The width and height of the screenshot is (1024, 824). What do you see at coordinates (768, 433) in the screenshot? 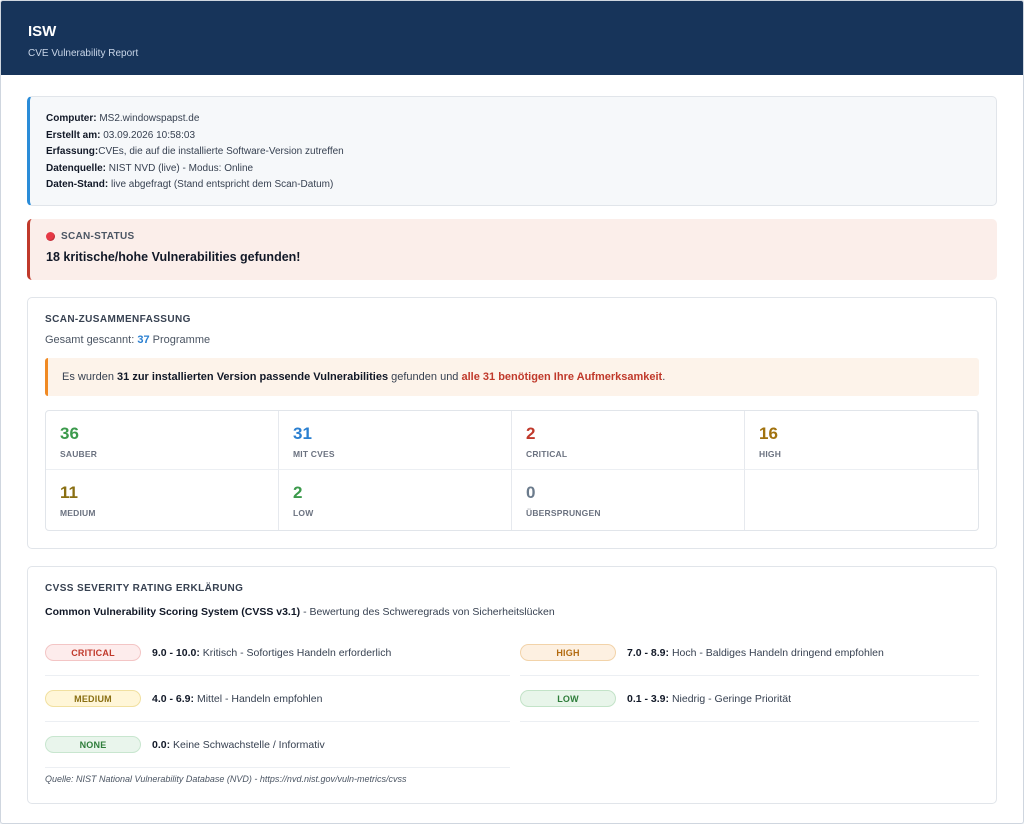
I see `stat-value: 16` at bounding box center [768, 433].